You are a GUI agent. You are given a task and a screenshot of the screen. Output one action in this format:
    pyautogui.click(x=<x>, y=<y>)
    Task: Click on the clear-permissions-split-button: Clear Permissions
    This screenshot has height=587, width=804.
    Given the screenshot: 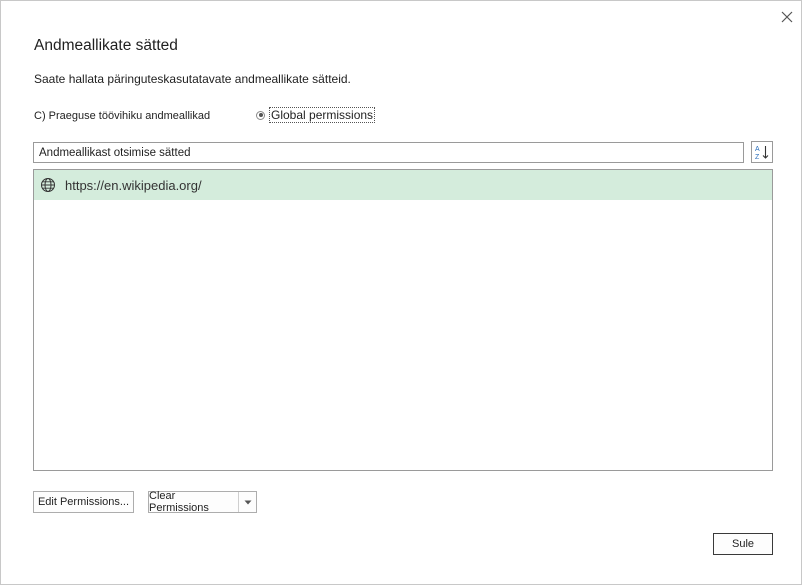 What is the action you would take?
    pyautogui.click(x=202, y=502)
    